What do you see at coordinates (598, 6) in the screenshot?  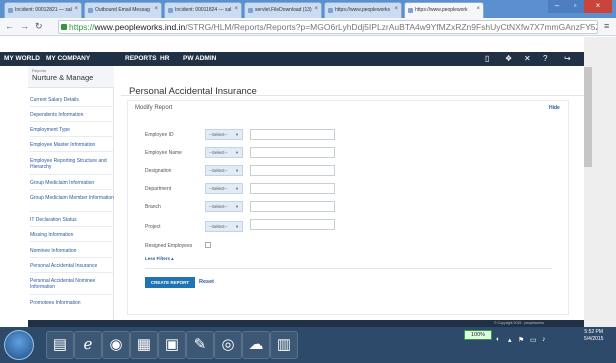 I see `close-window-icon: ×` at bounding box center [598, 6].